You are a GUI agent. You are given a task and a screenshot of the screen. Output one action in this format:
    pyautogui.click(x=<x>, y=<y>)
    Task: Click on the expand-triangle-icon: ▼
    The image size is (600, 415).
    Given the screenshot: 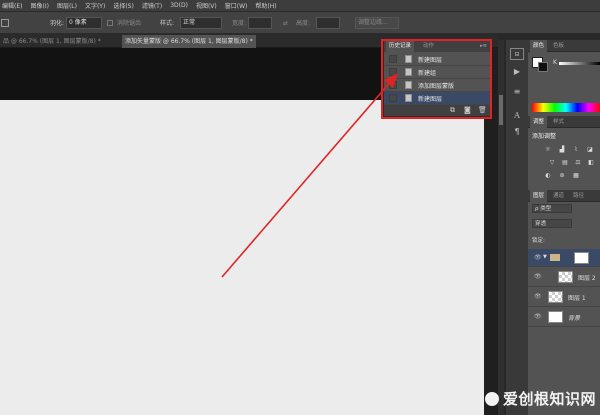 What is the action you would take?
    pyautogui.click(x=545, y=257)
    